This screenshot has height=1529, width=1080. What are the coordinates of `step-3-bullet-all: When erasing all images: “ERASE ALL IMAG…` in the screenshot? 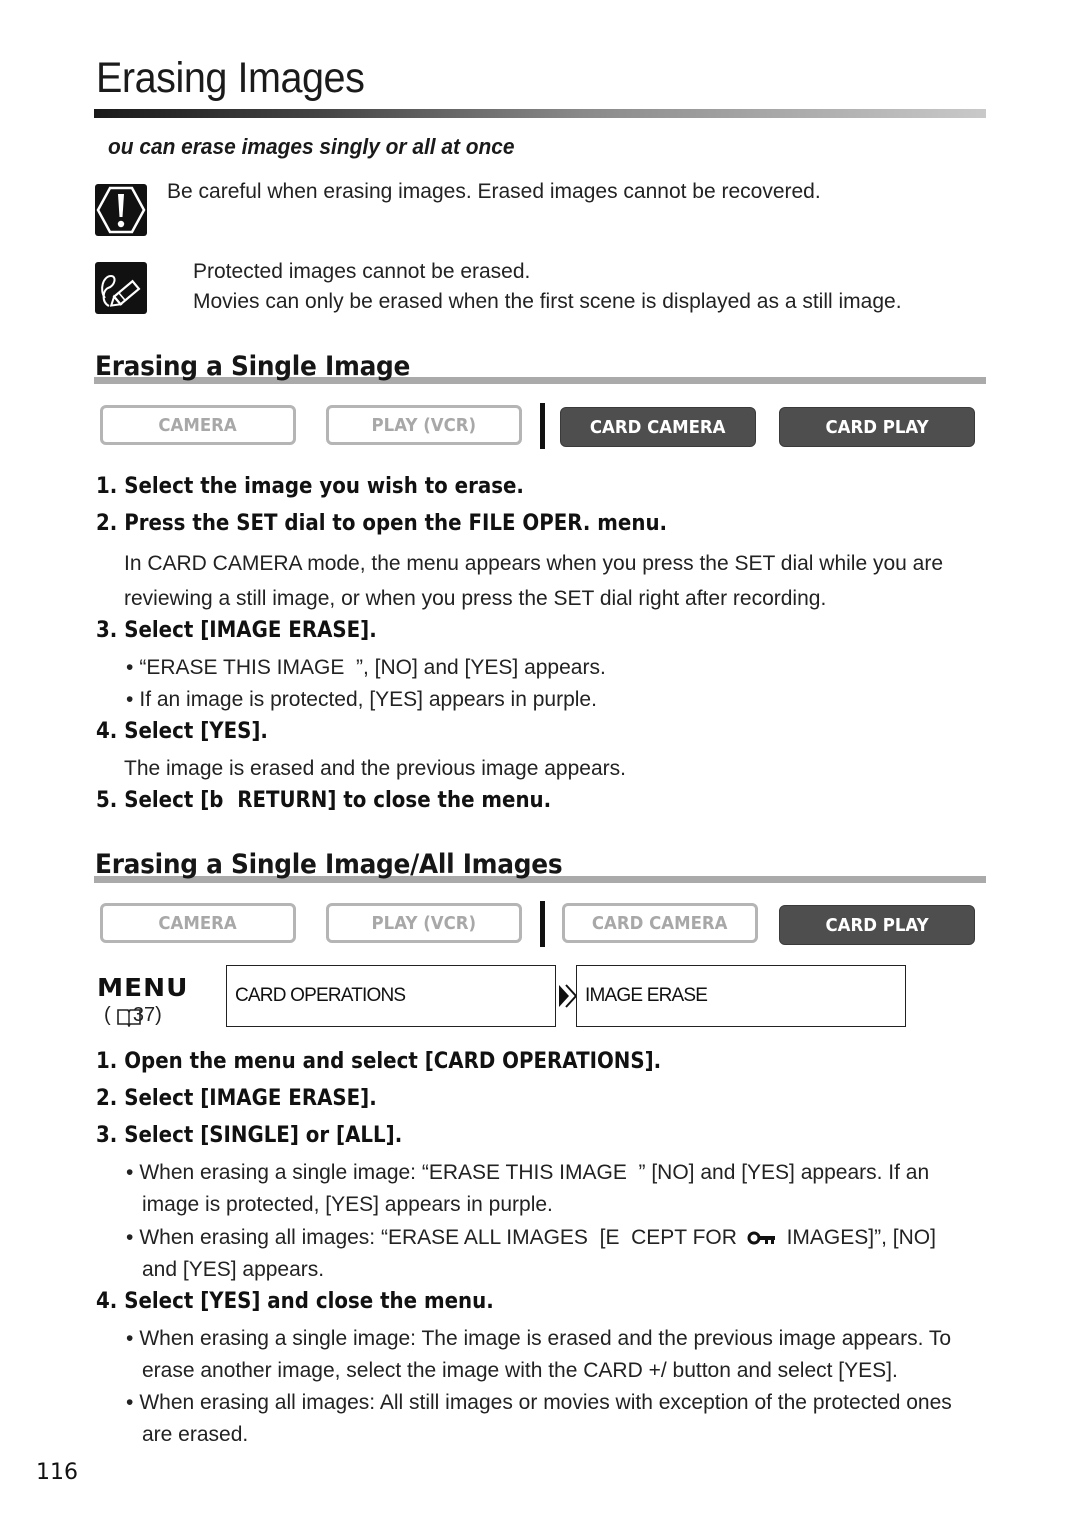 It's located at (531, 1238).